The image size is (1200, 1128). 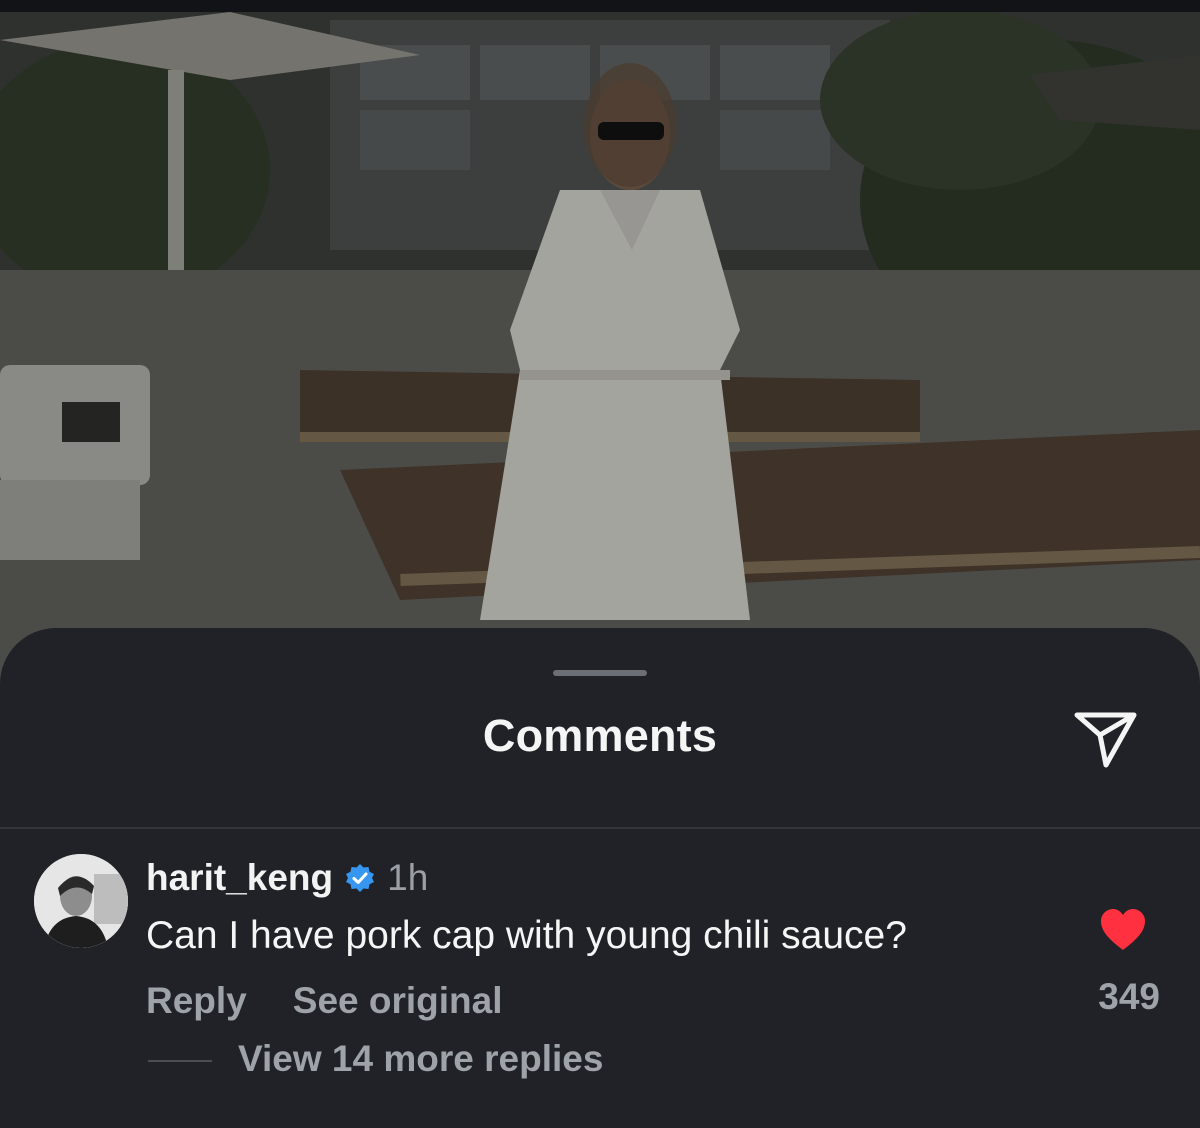 What do you see at coordinates (1129, 996) in the screenshot?
I see `like-count: 349` at bounding box center [1129, 996].